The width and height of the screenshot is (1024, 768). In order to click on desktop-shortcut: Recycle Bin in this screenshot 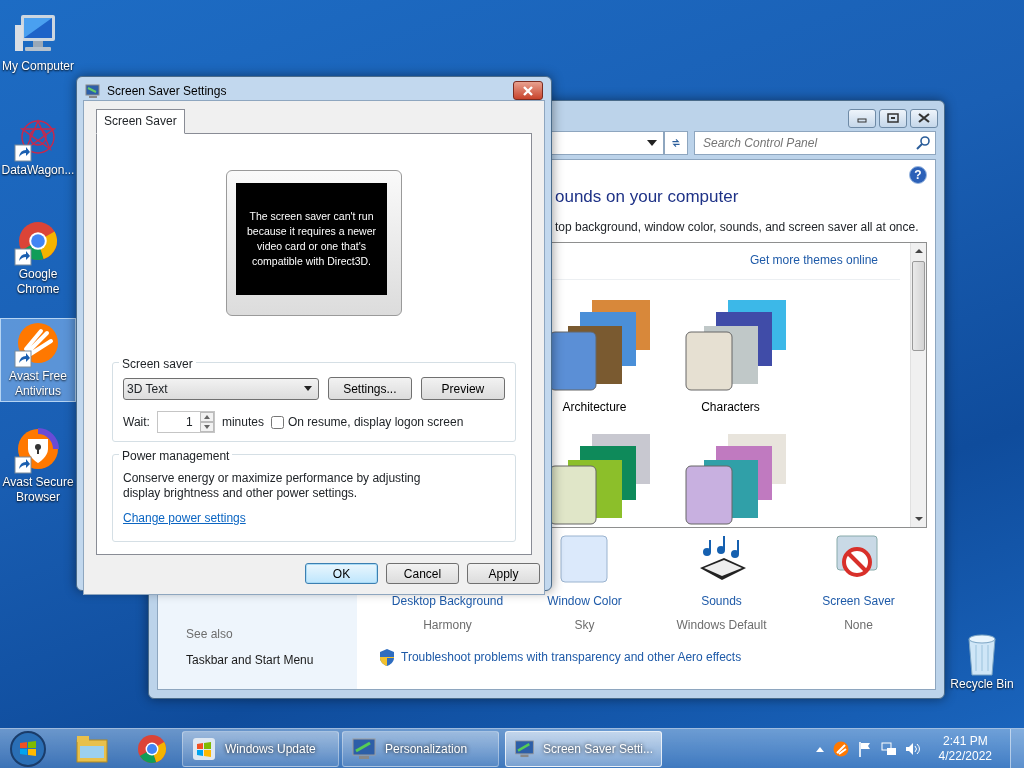, I will do `click(982, 661)`.